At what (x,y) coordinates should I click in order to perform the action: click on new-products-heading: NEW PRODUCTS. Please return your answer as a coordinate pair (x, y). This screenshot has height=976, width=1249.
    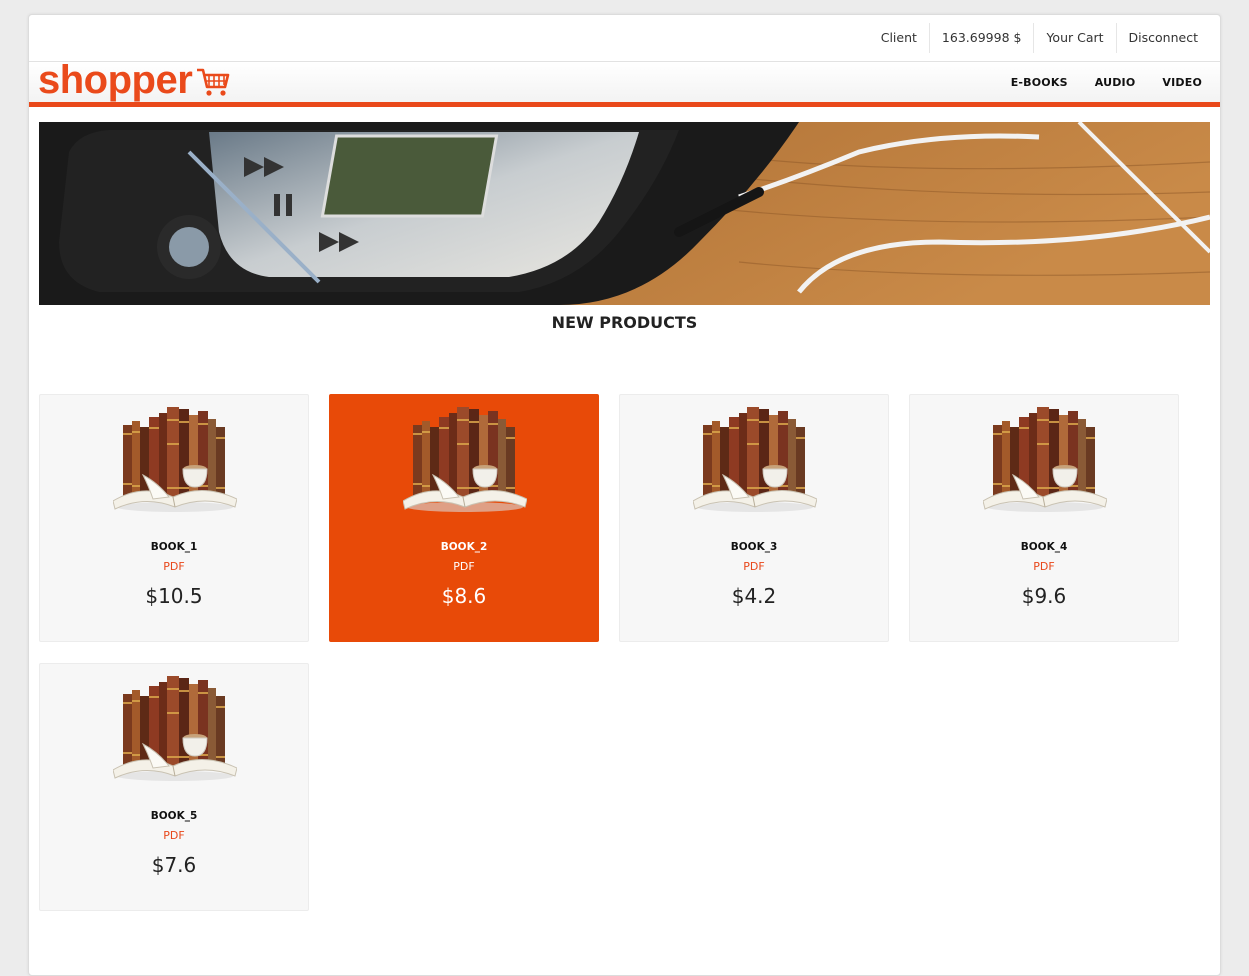
    Looking at the image, I should click on (624, 322).